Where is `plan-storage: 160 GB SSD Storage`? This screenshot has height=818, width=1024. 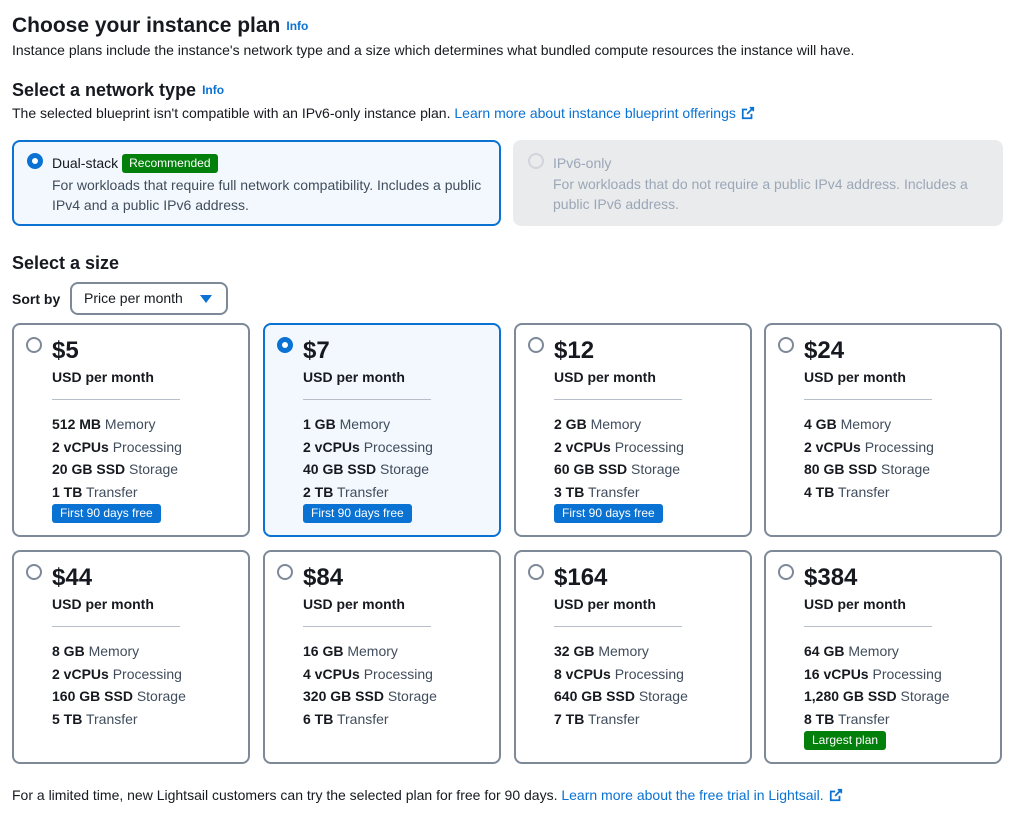 plan-storage: 160 GB SSD Storage is located at coordinates (119, 696).